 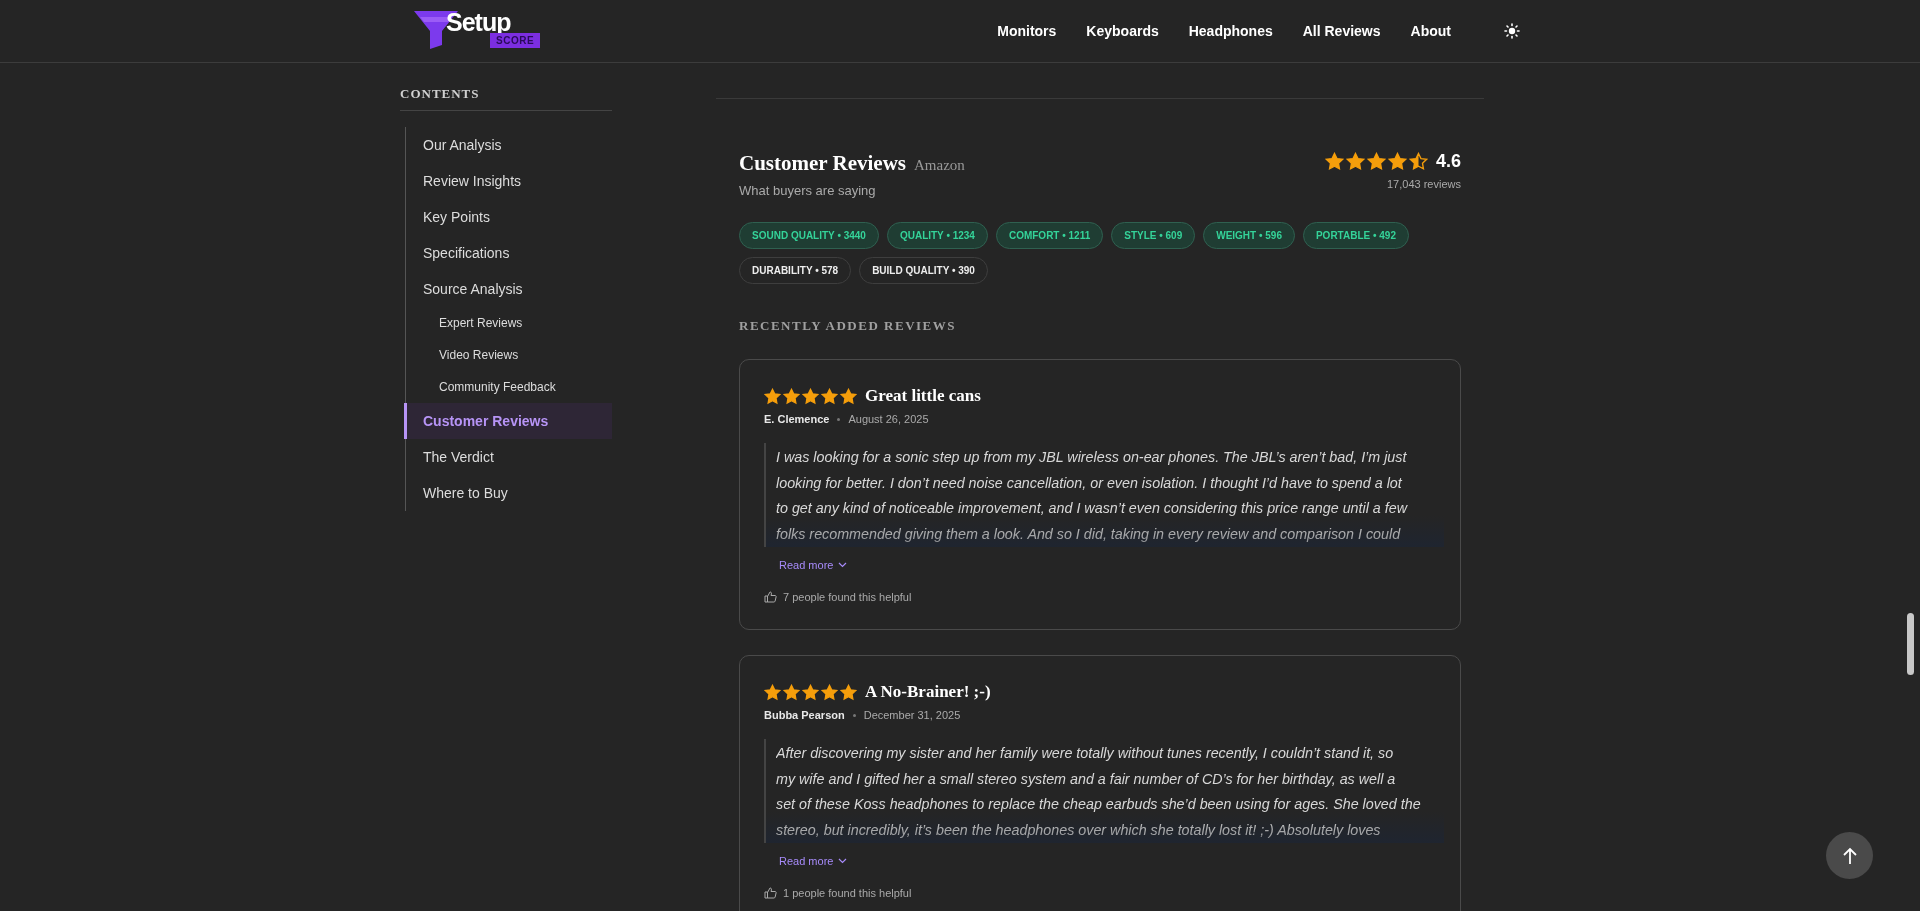 What do you see at coordinates (1027, 31) in the screenshot?
I see `nav-link: Monitors` at bounding box center [1027, 31].